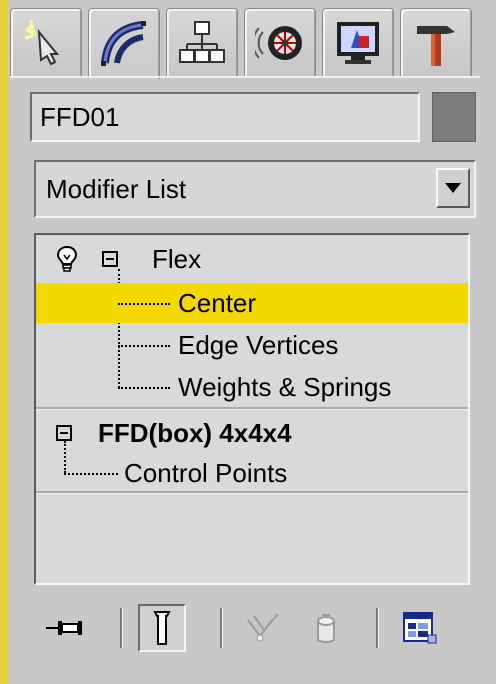 The width and height of the screenshot is (496, 684). I want to click on sub-object-label: Center, so click(217, 303).